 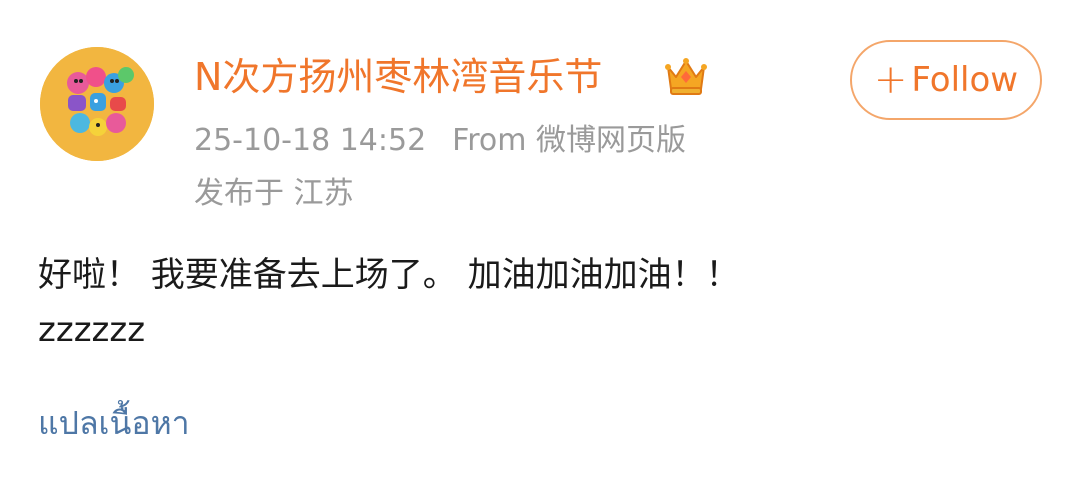 I want to click on follow-label: Follow, so click(x=965, y=80).